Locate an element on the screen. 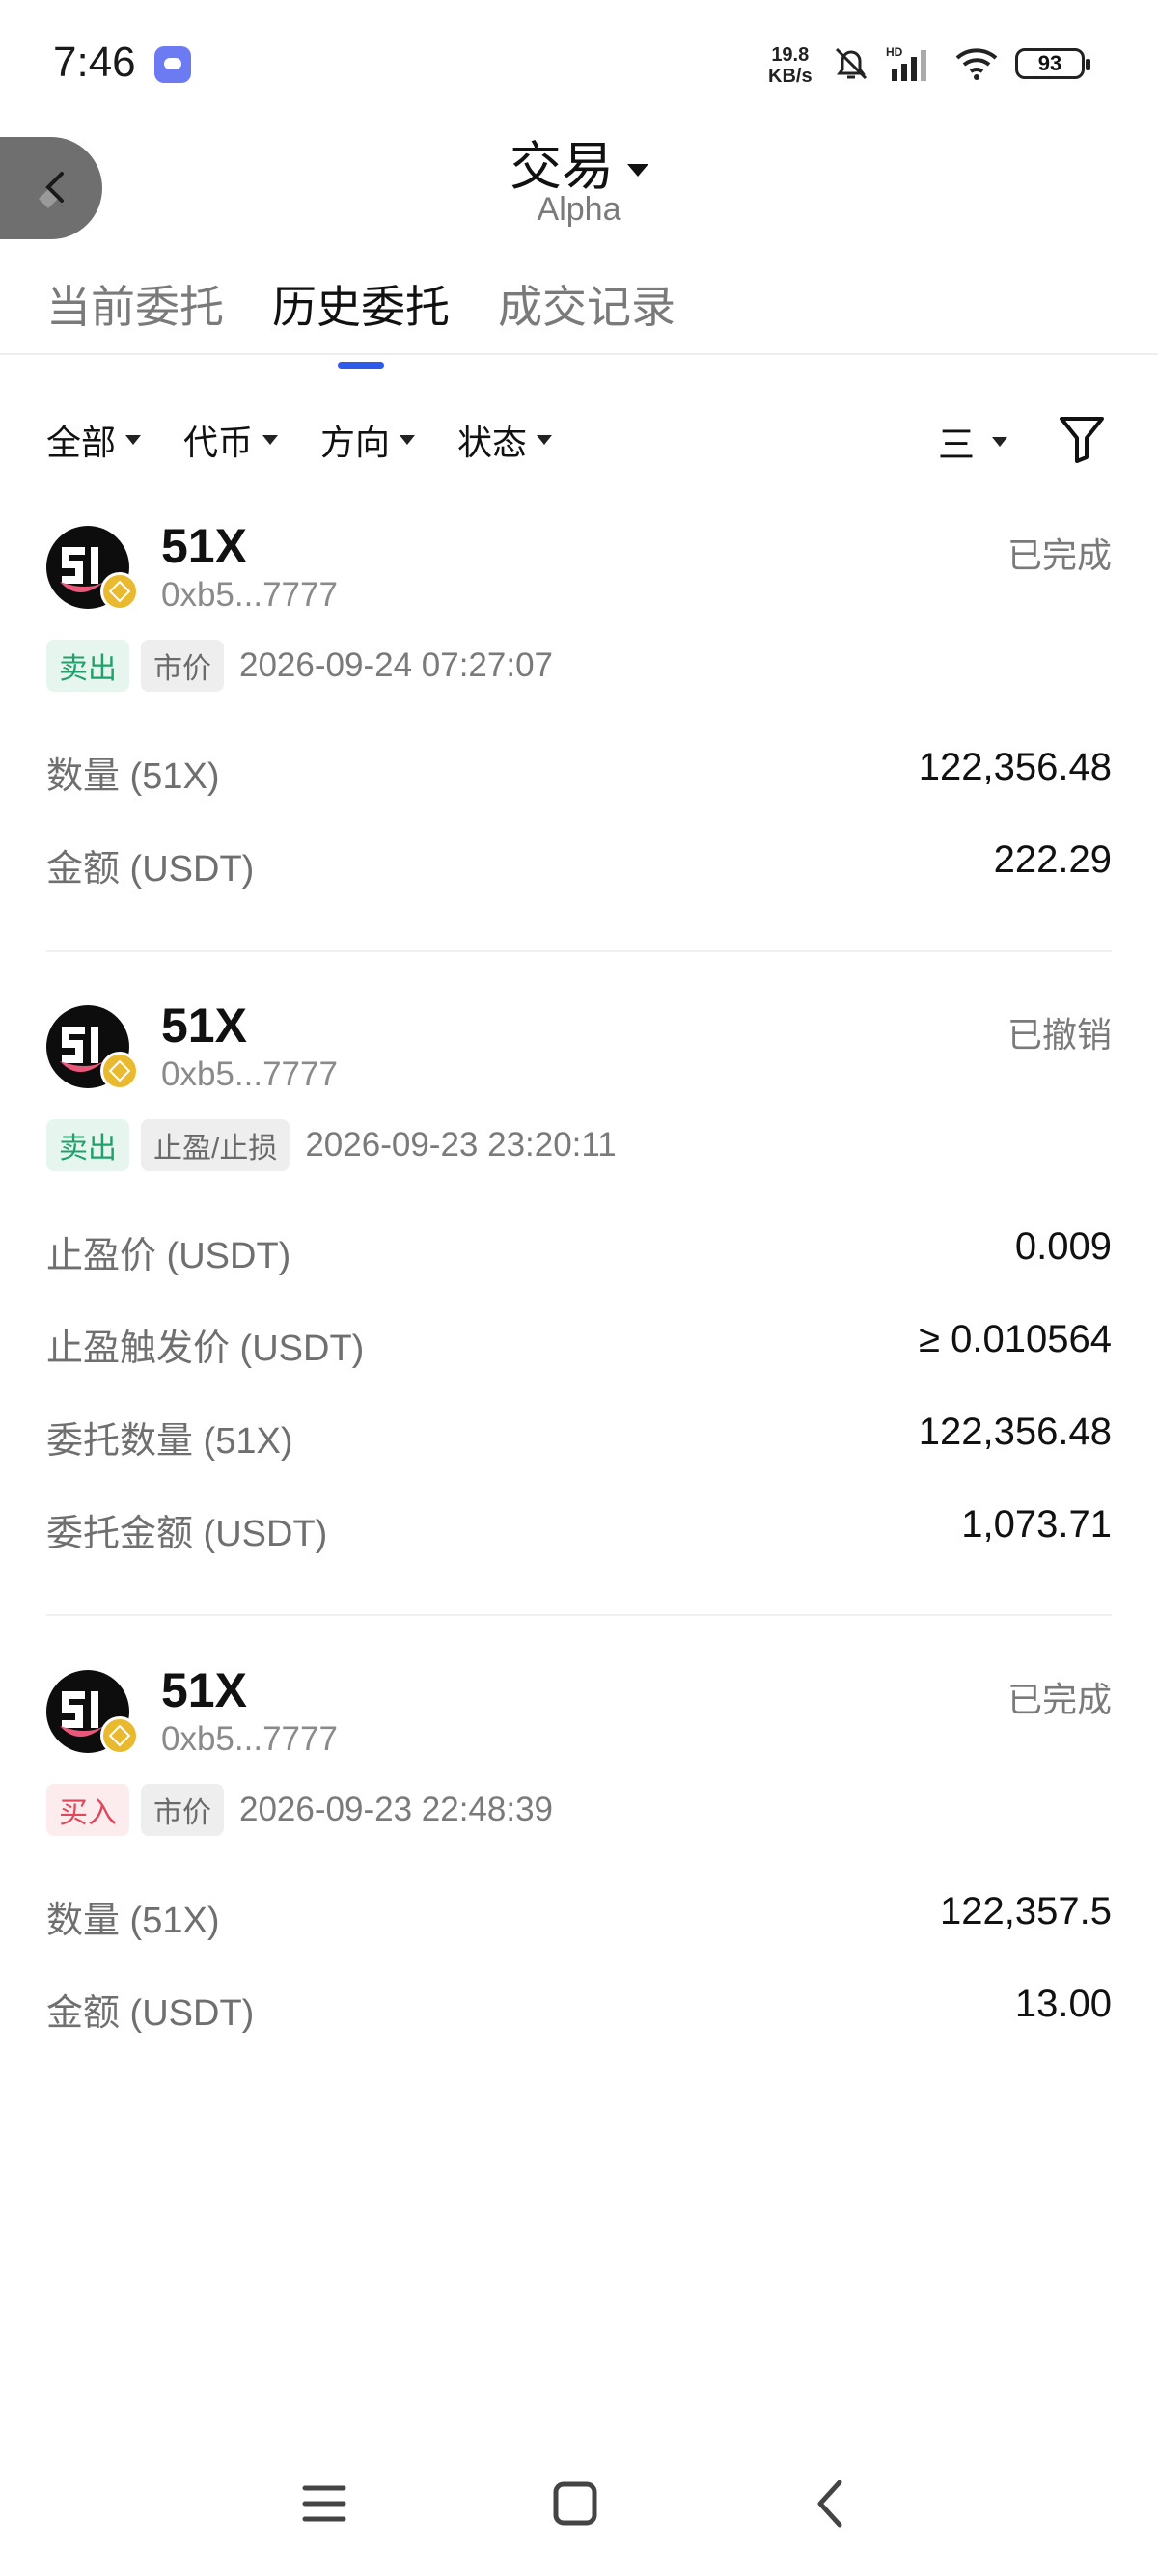 This screenshot has height=2576, width=1158. page-title: 交易 is located at coordinates (579, 161).